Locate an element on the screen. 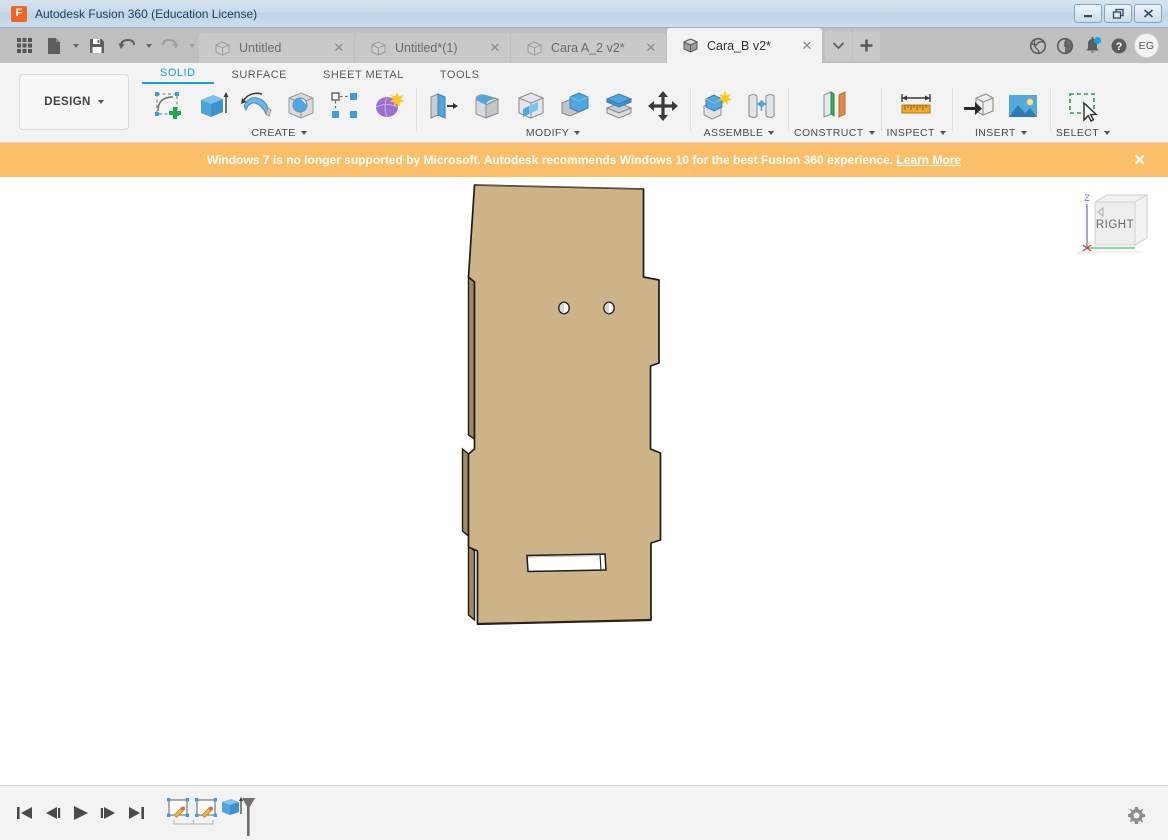 The width and height of the screenshot is (1168, 840). timeline-sketch2 is located at coordinates (206, 808).